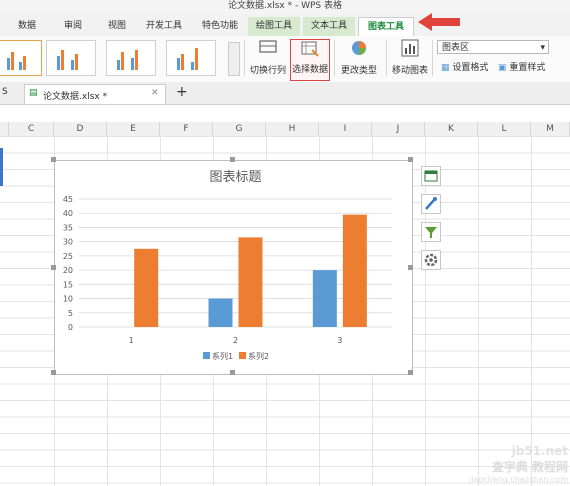 Image resolution: width=570 pixels, height=486 pixels. I want to click on pie-chart-icon, so click(359, 48).